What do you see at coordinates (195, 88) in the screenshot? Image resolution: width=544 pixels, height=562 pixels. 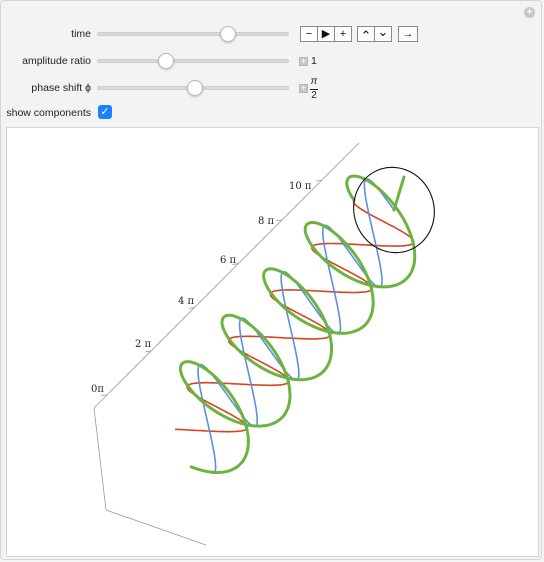 I see `phase-shift-slider-thumb` at bounding box center [195, 88].